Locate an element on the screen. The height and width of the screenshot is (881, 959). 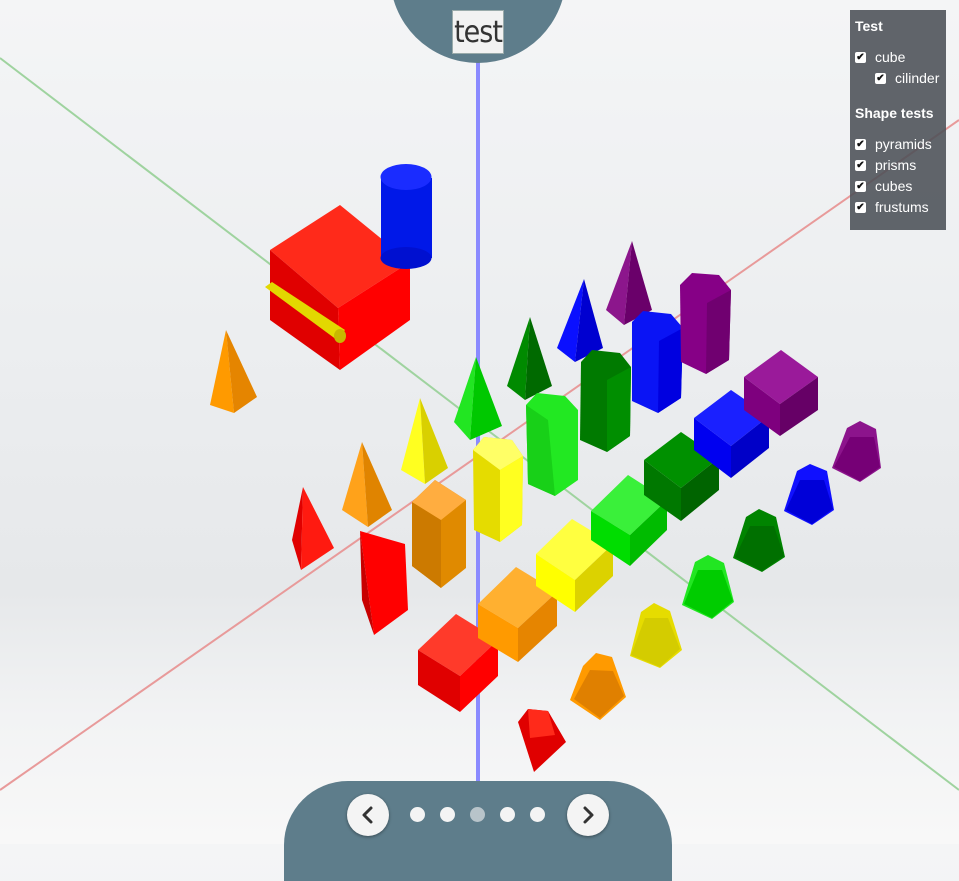
option-cilinder: ✔ cilinder is located at coordinates (907, 78).